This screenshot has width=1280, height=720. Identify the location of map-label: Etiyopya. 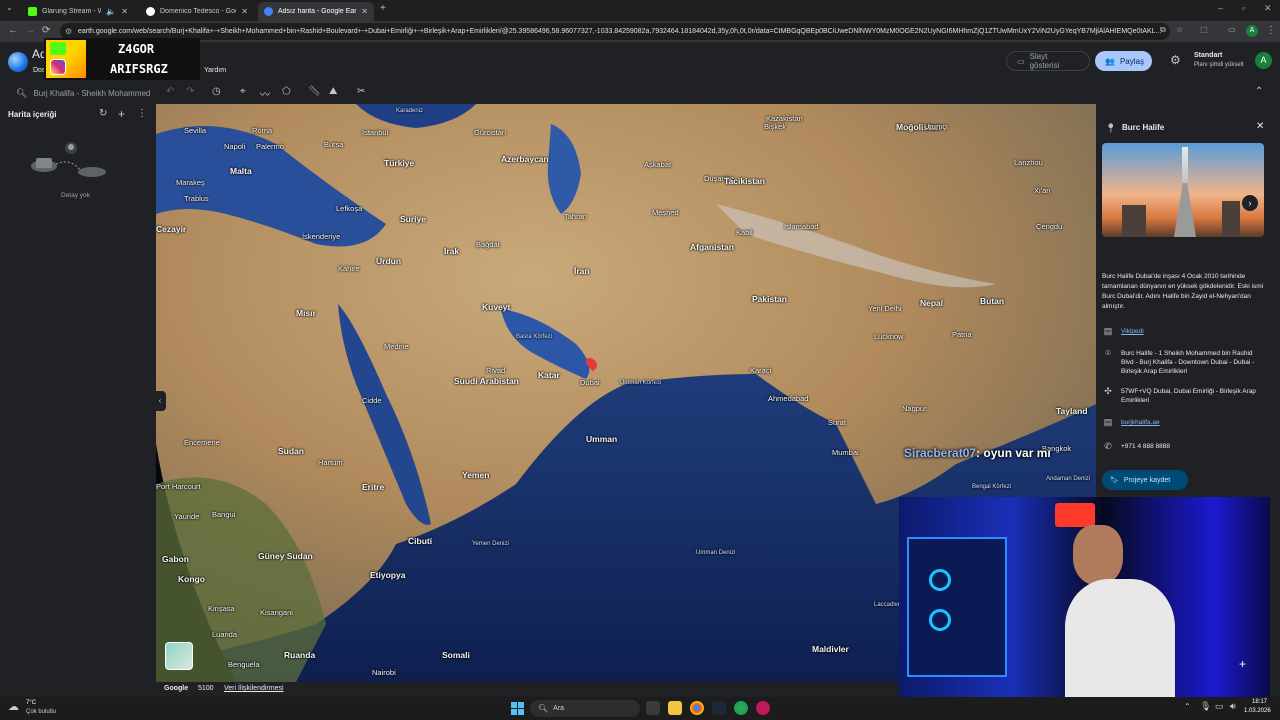
(388, 575).